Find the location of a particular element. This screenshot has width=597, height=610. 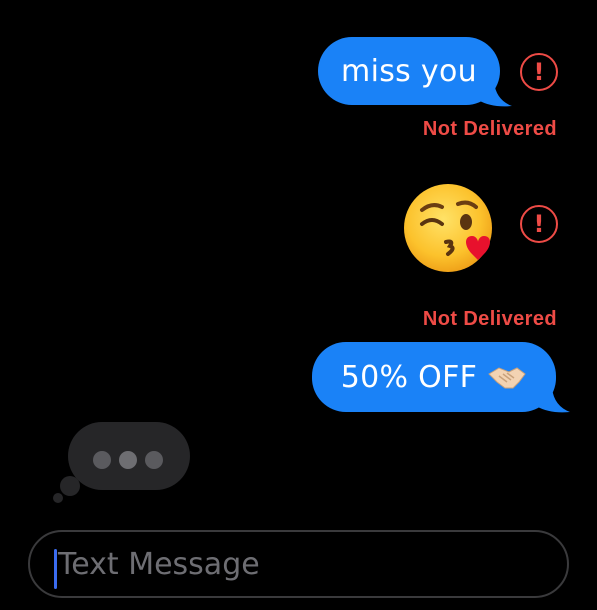

outgoing-message-bubble: miss you is located at coordinates (409, 71).